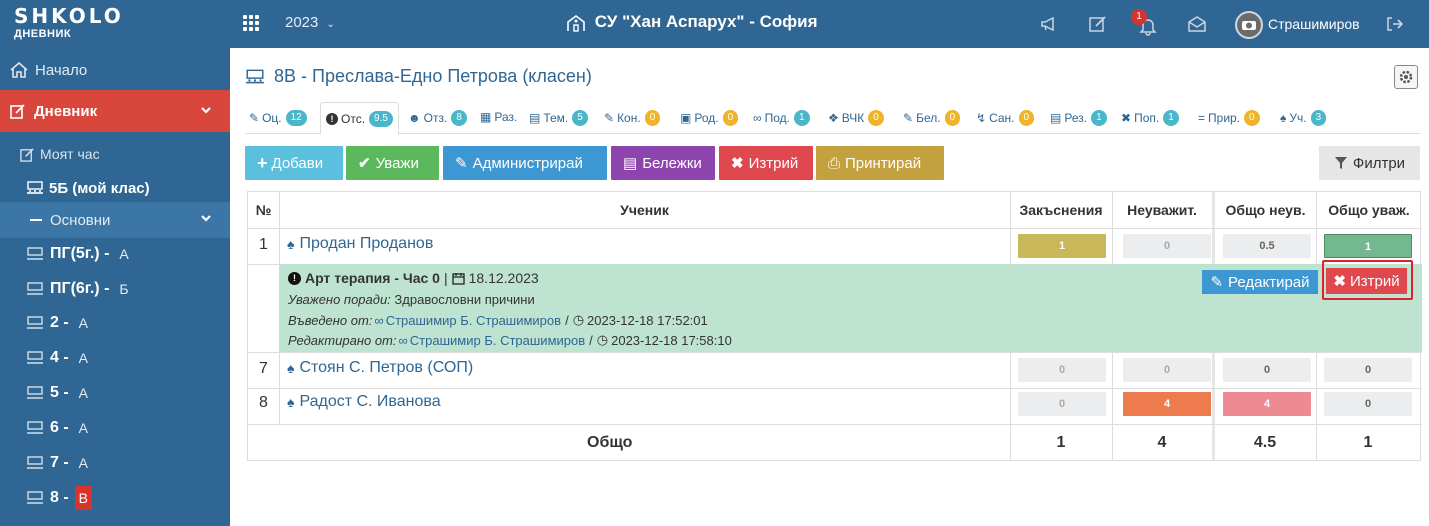 Image resolution: width=1429 pixels, height=526 pixels. Describe the element at coordinates (1406, 77) in the screenshot. I see `settings-button` at that location.